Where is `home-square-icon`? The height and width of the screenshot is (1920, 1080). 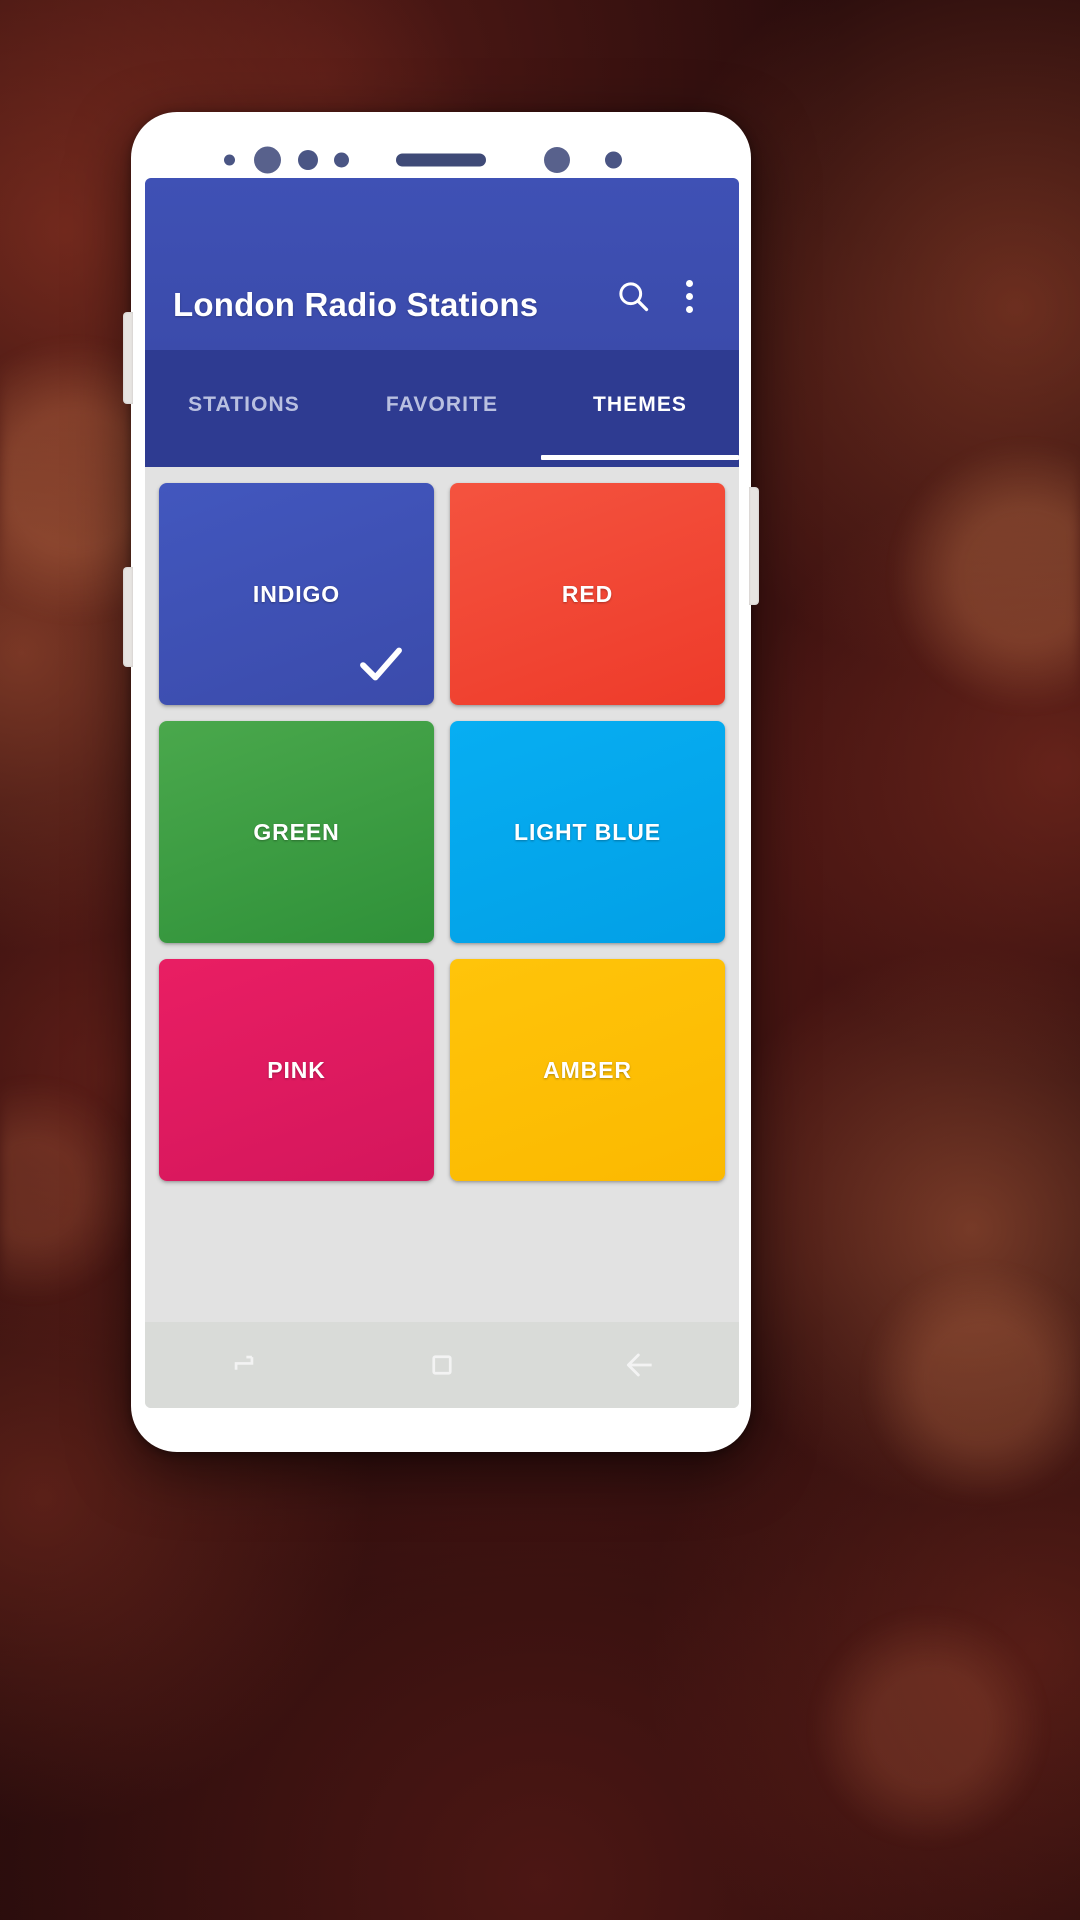
home-square-icon is located at coordinates (442, 1365).